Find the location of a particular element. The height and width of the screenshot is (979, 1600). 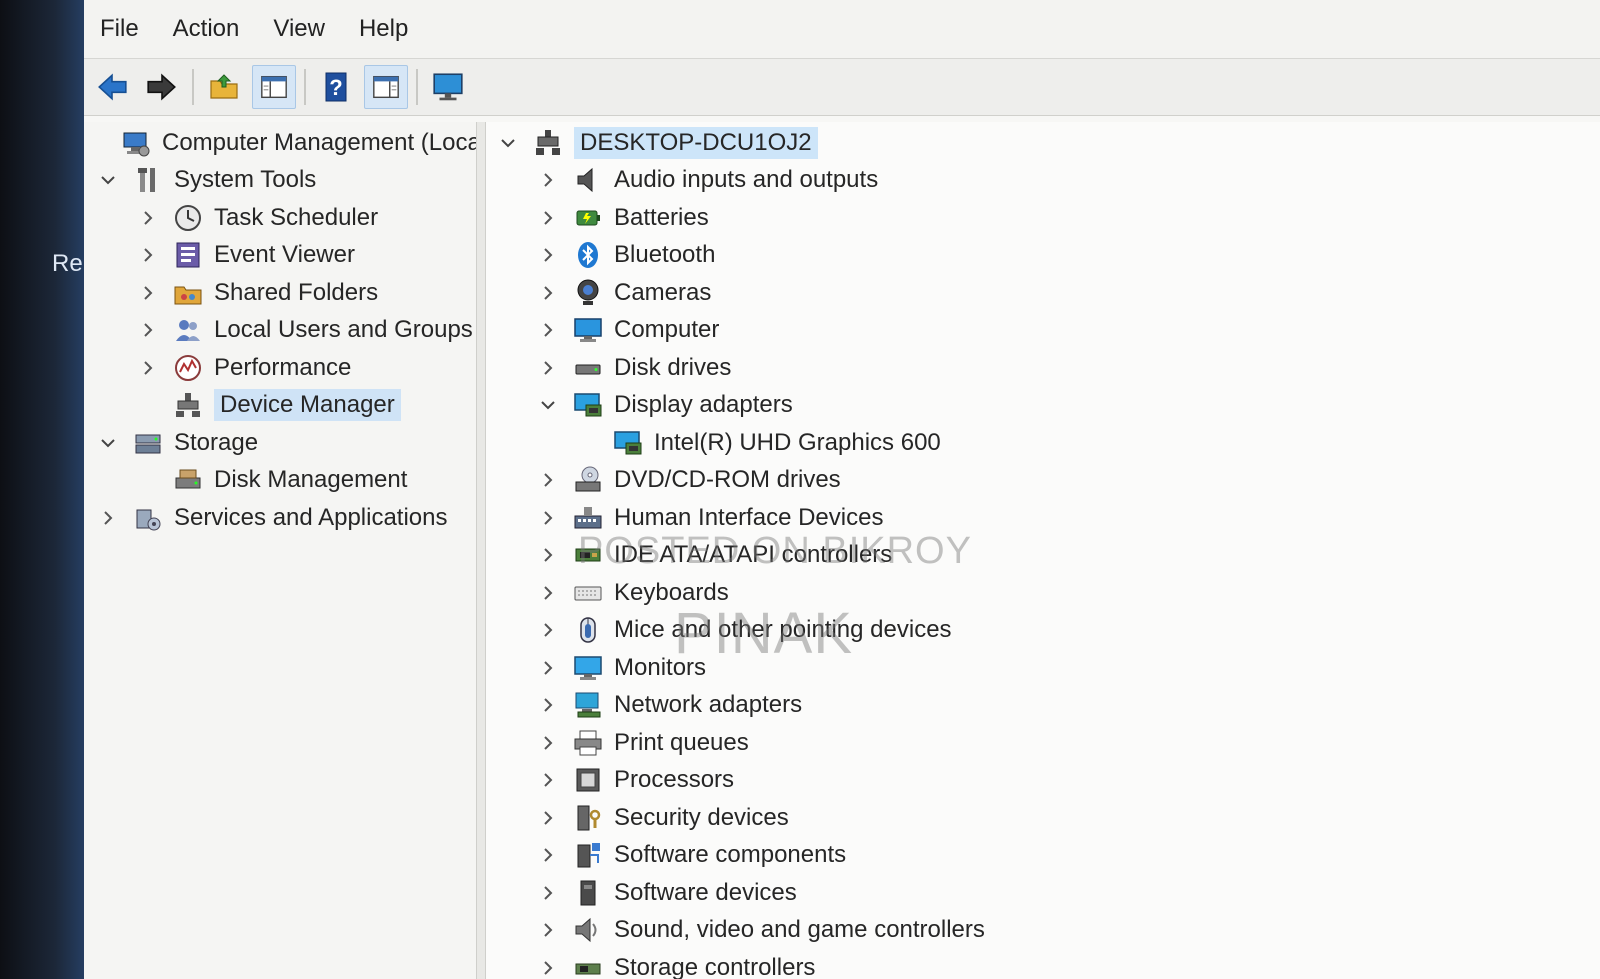

pane-splitter is located at coordinates (481, 550).